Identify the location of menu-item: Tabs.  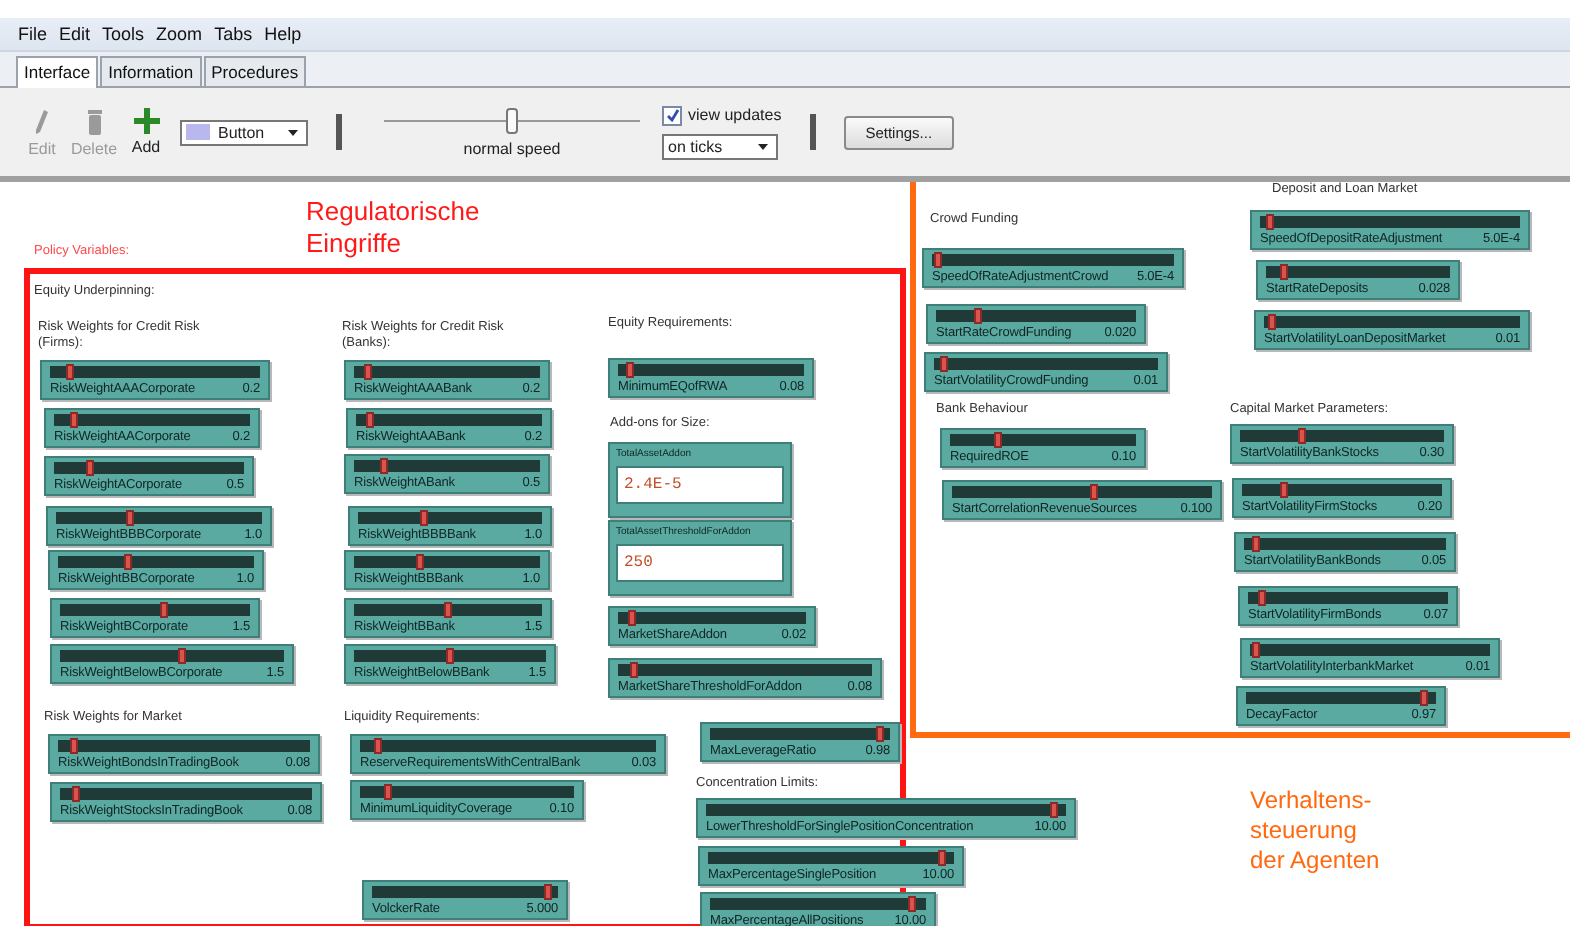
(233, 34).